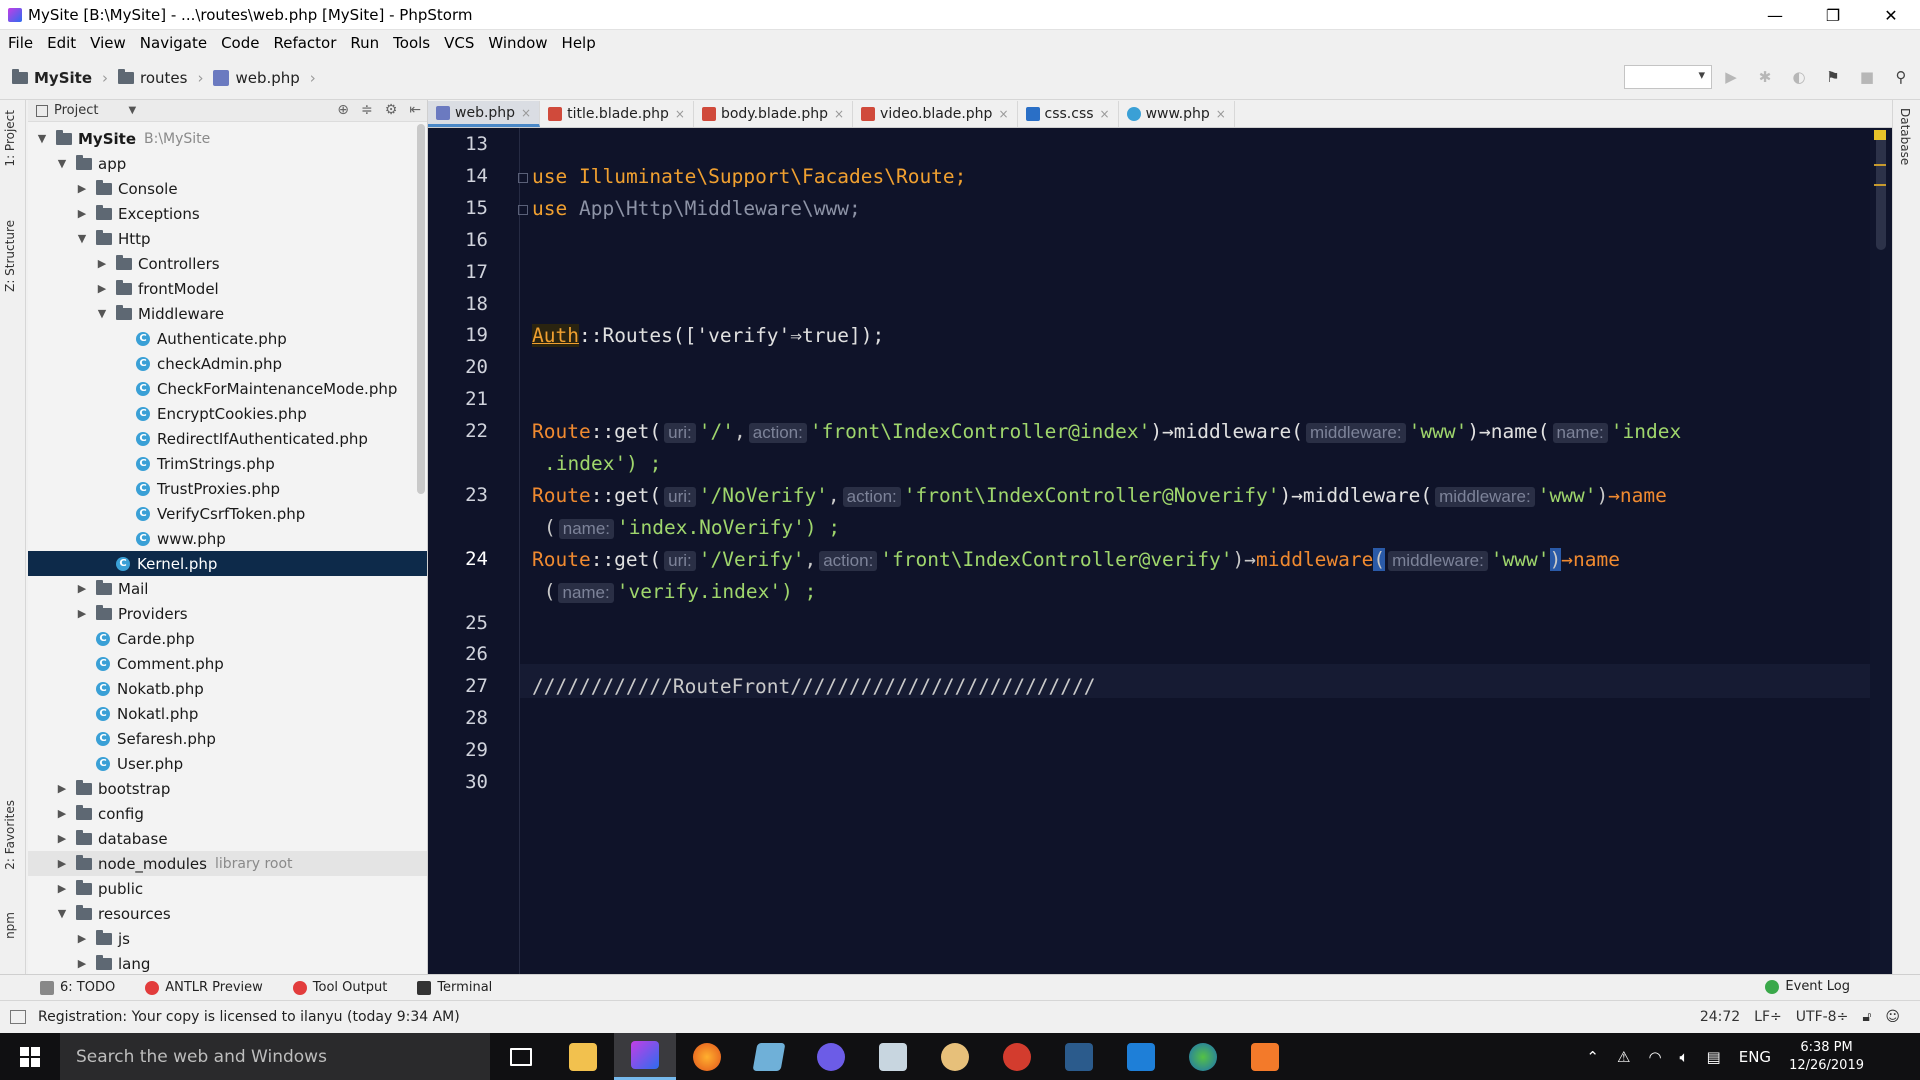 The width and height of the screenshot is (1920, 1080). Describe the element at coordinates (1668, 77) in the screenshot. I see `run-configuration-select` at that location.